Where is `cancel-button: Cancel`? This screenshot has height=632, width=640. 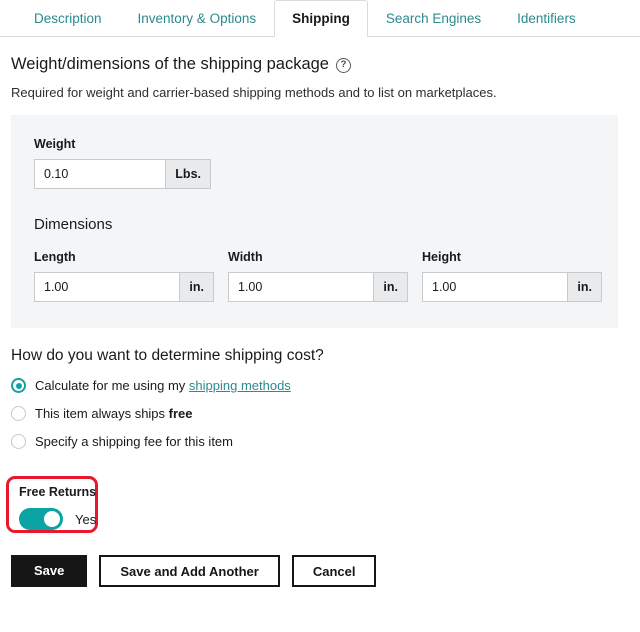
cancel-button: Cancel is located at coordinates (334, 571).